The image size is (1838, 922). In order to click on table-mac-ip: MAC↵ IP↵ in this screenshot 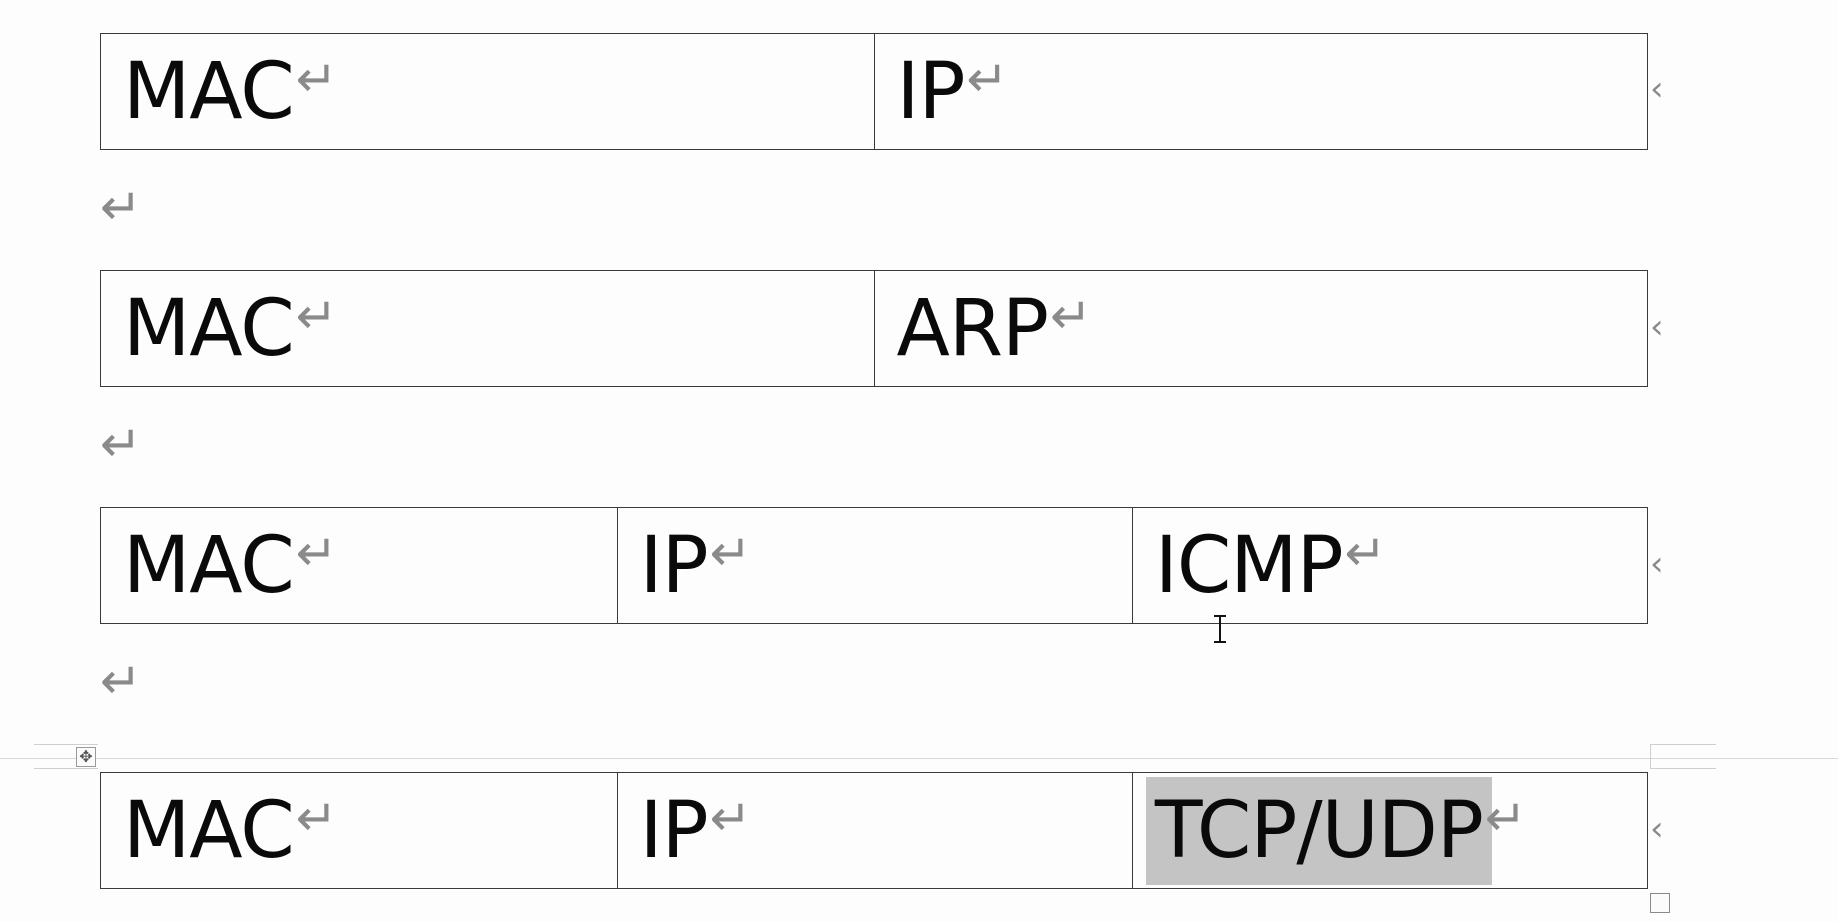, I will do `click(874, 91)`.